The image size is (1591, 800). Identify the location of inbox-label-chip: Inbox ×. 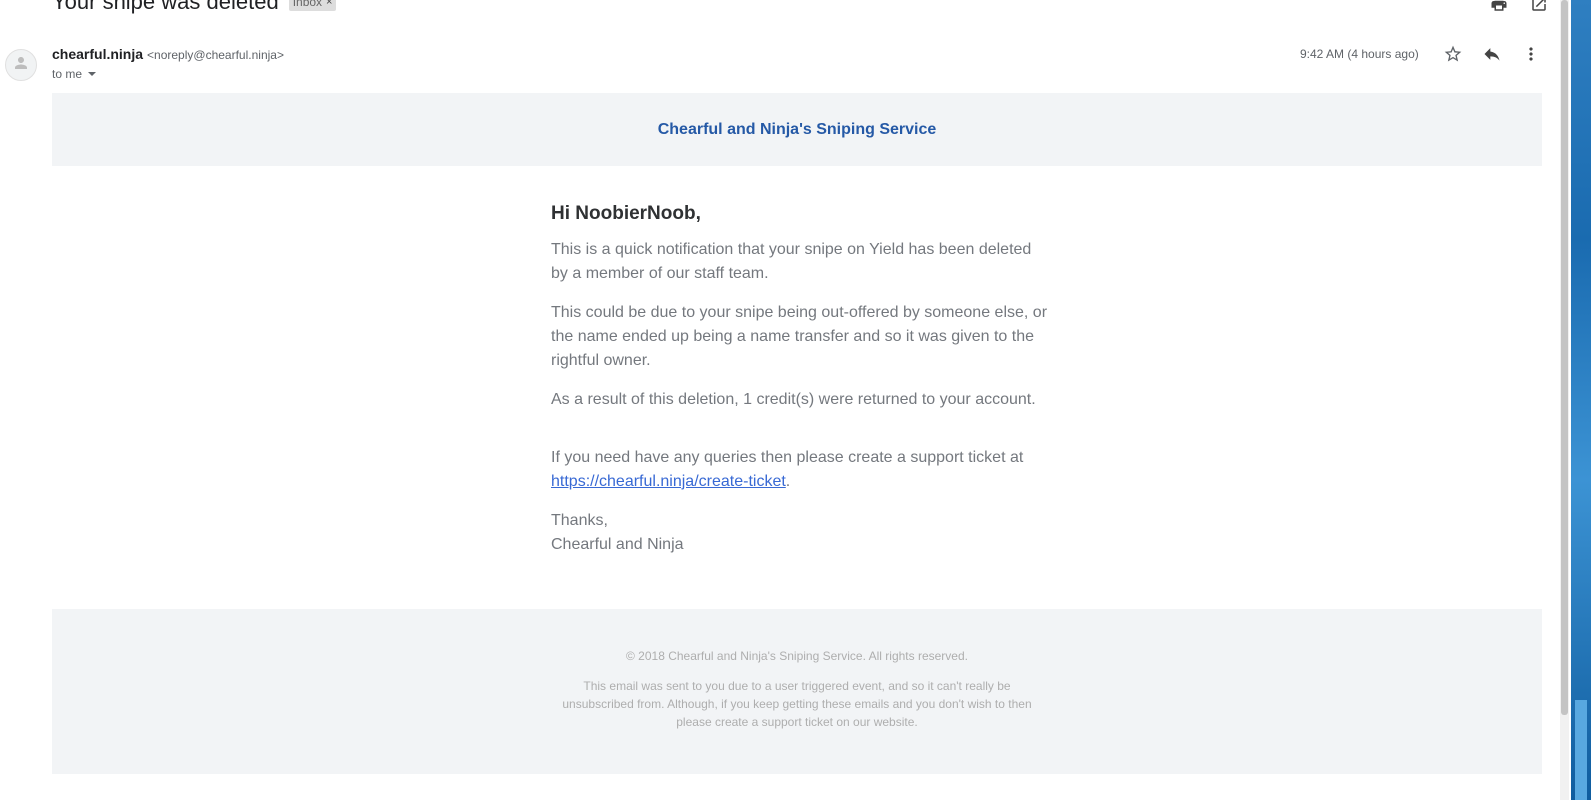
(312, 5).